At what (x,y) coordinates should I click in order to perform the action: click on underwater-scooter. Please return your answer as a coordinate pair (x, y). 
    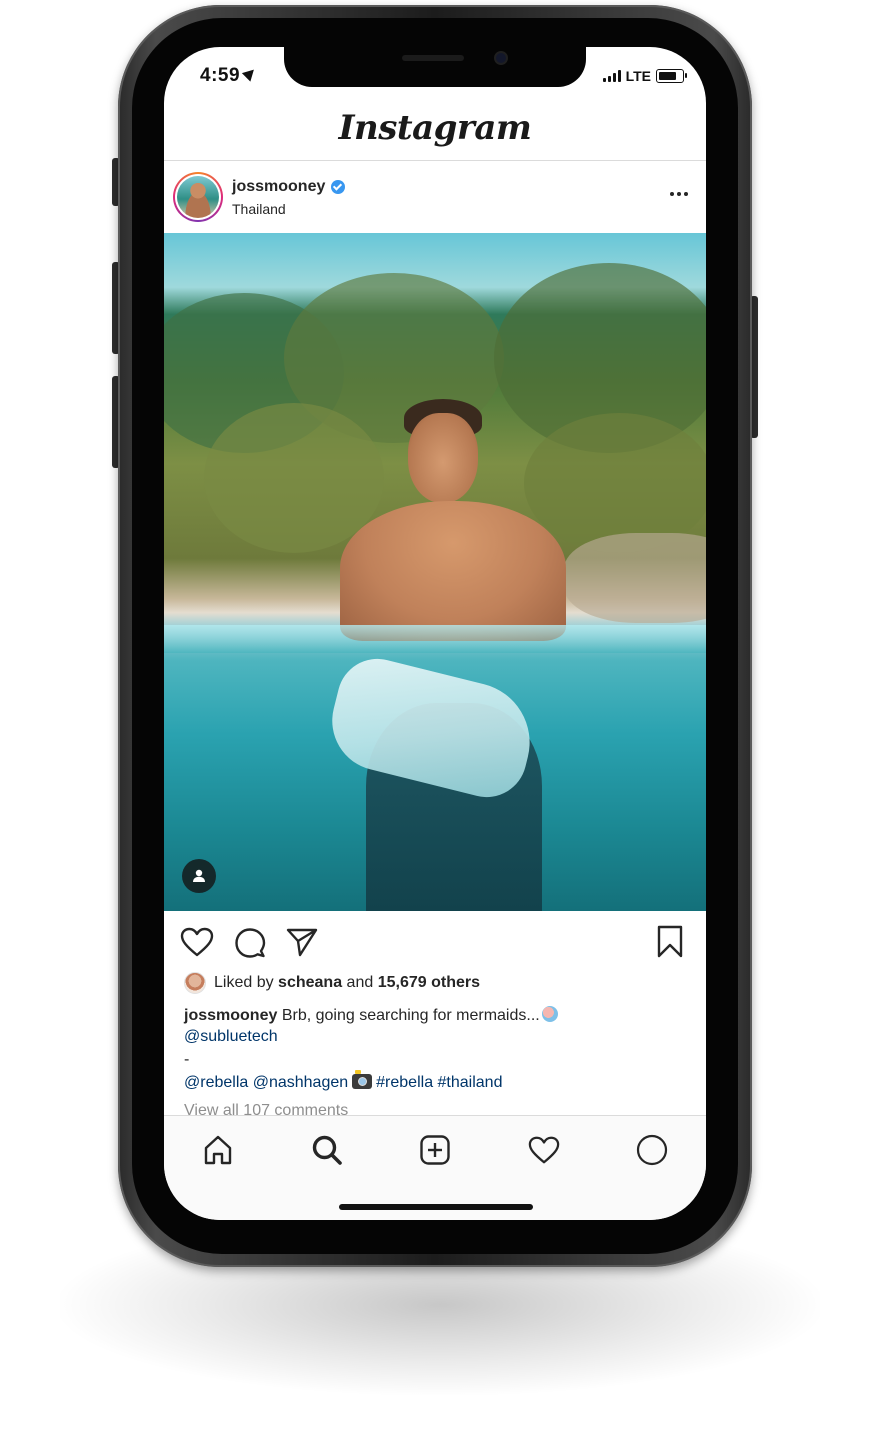
    Looking at the image, I should click on (432, 728).